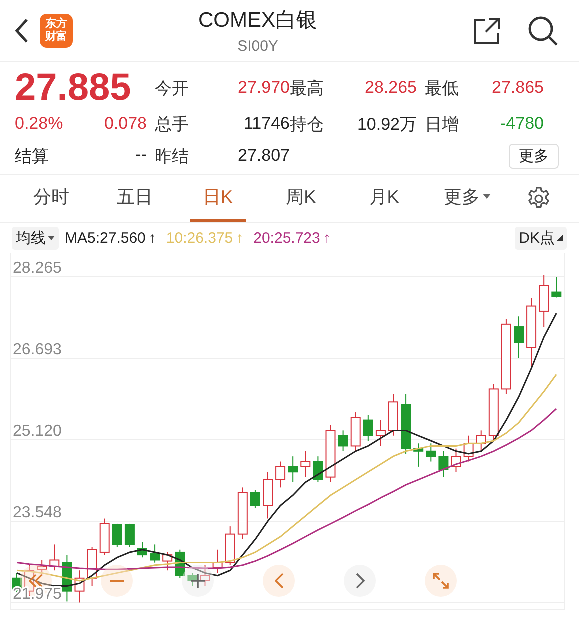 Image resolution: width=579 pixels, height=629 pixels. I want to click on stat-label: 昨结, so click(172, 157).